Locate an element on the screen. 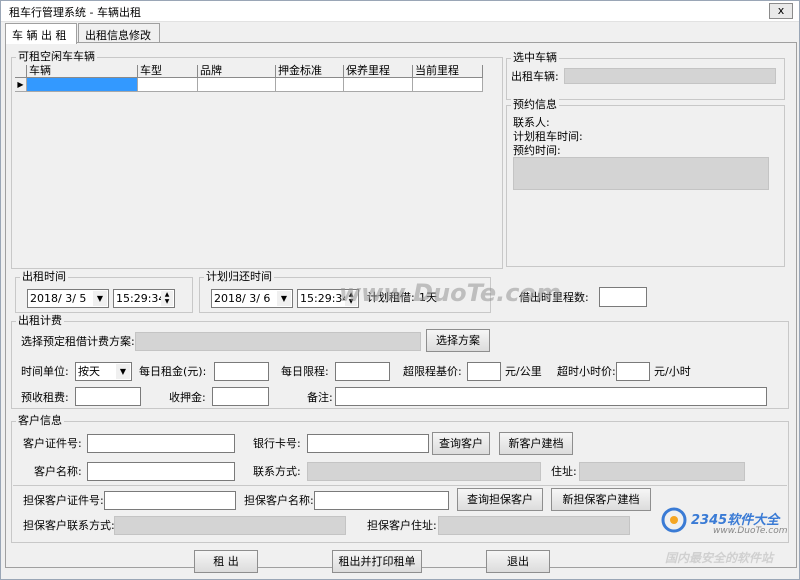 This screenshot has height=580, width=800. available-vehicles-grid: 车辆 车型 品牌 押金标准 保养里程 当前里程 ▶ is located at coordinates (249, 78).